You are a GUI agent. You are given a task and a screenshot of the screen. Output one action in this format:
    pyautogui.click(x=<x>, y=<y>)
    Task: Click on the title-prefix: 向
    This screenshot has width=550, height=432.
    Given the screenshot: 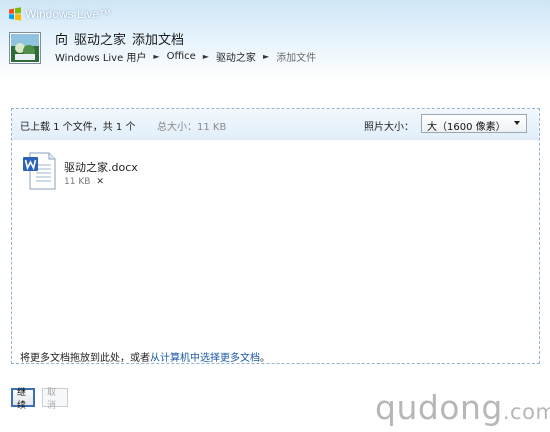 What is the action you would take?
    pyautogui.click(x=62, y=40)
    